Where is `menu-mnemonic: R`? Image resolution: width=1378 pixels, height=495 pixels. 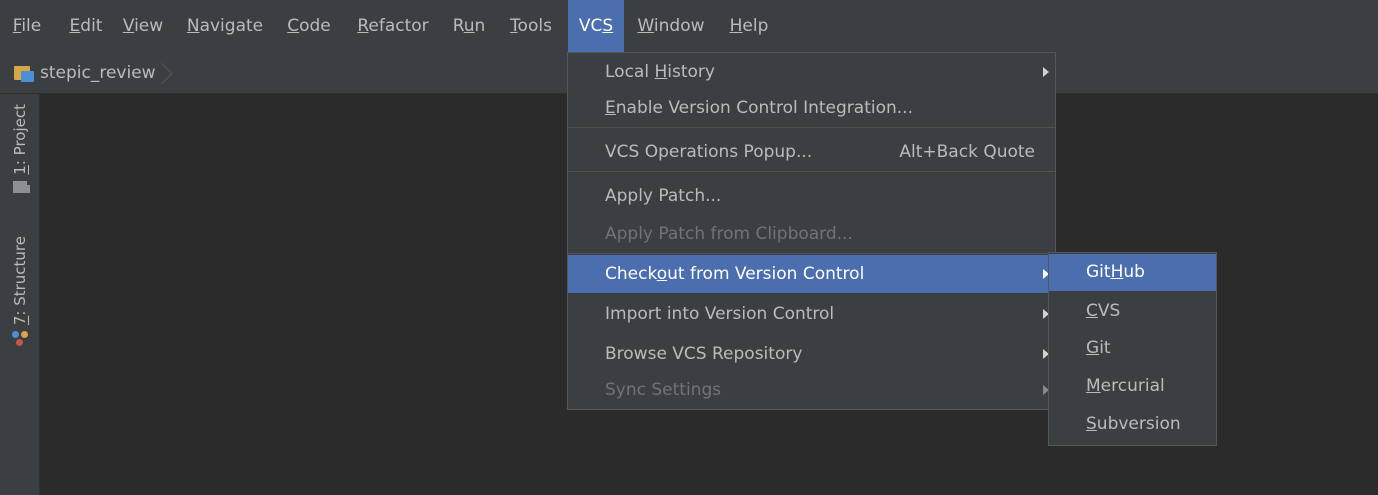
menu-mnemonic: R is located at coordinates (363, 26).